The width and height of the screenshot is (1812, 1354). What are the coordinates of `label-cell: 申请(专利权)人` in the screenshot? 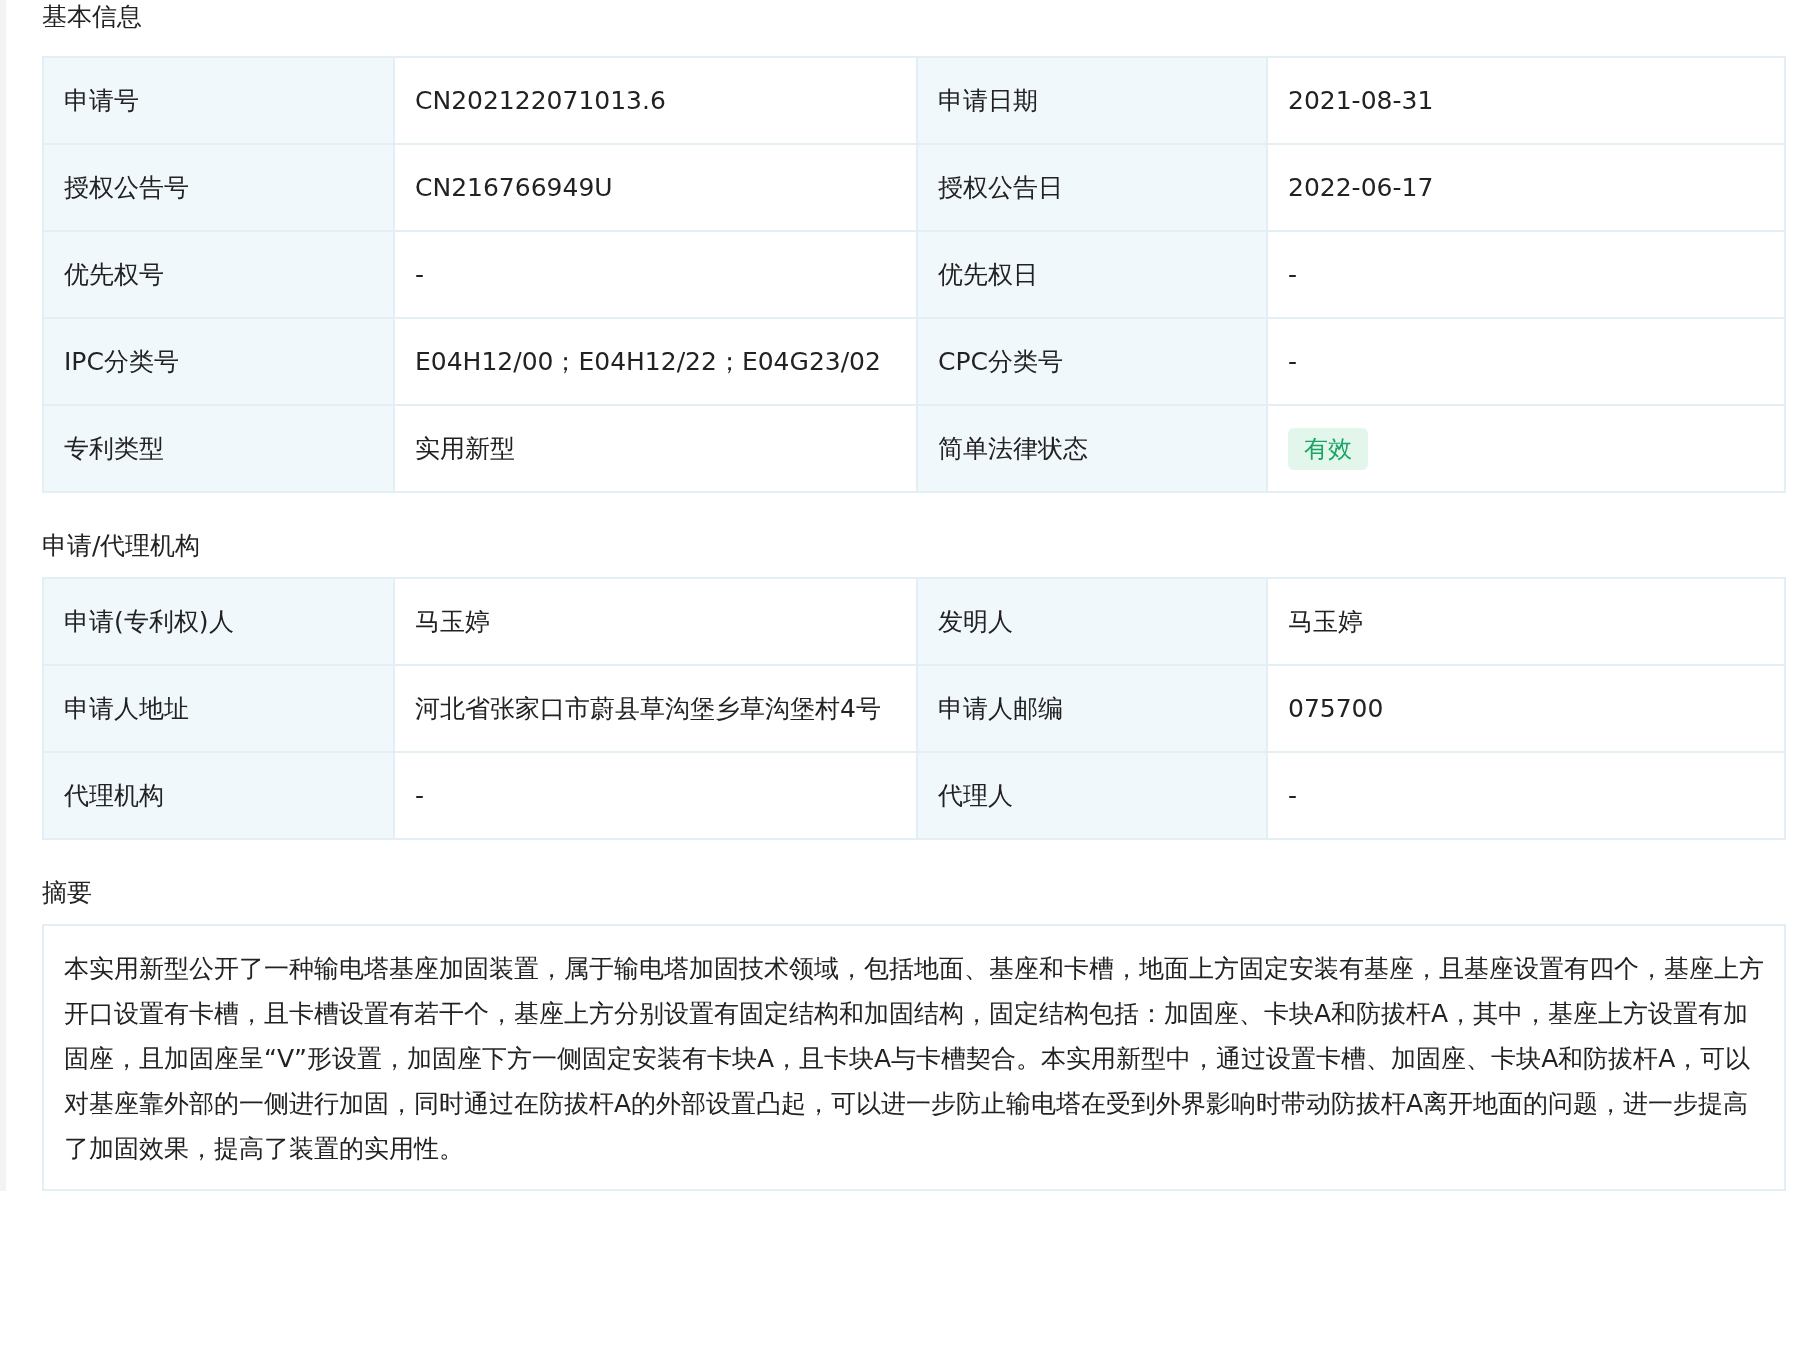 It's located at (219, 622).